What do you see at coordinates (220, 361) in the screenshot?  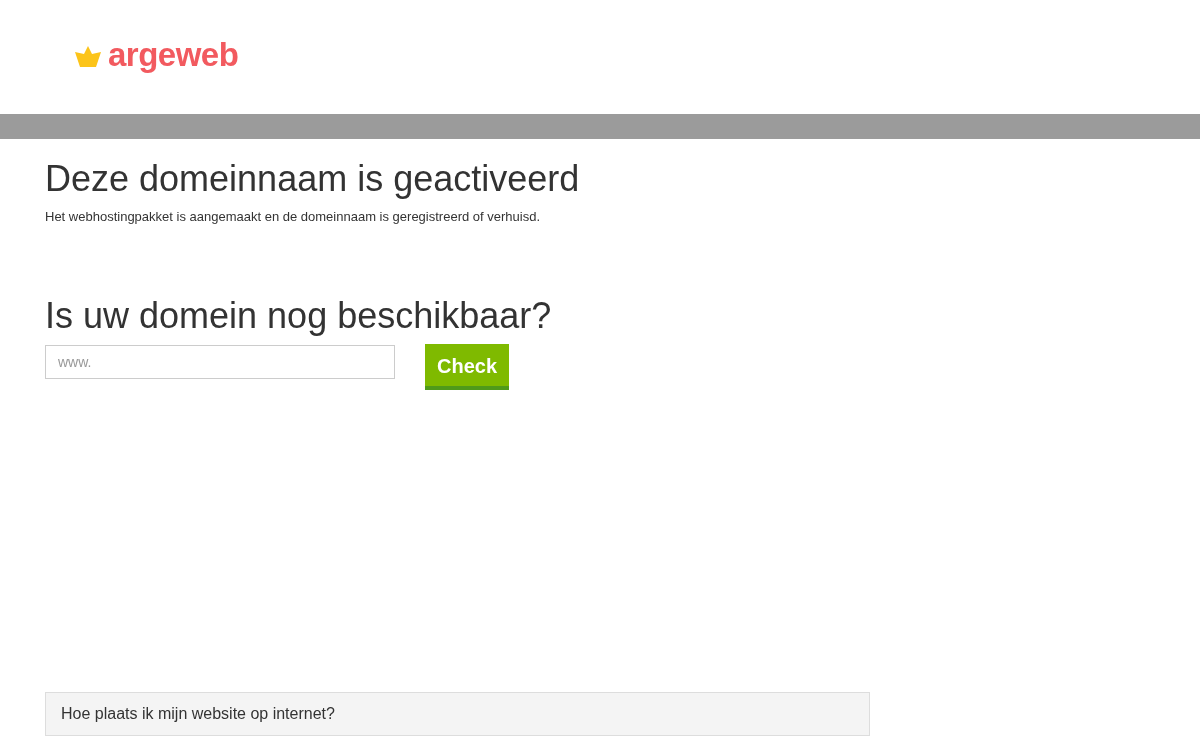 I see `domain-input-field: www.` at bounding box center [220, 361].